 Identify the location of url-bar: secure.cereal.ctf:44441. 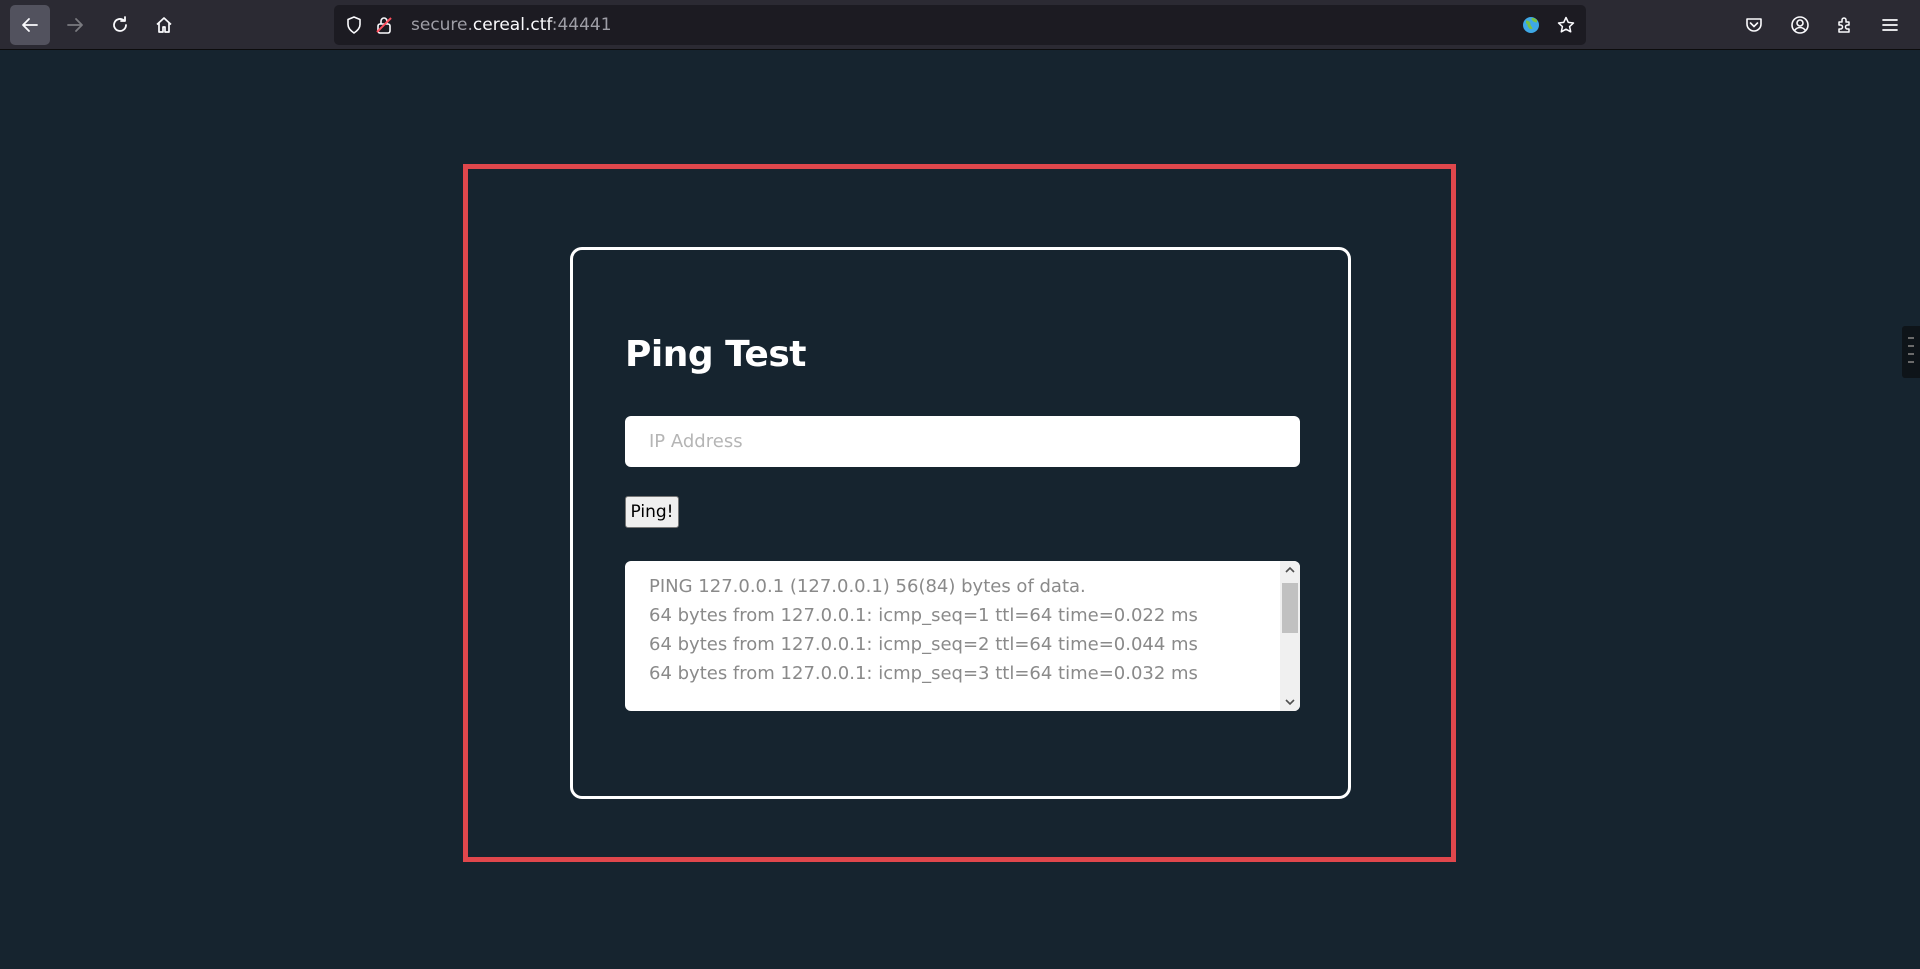
(960, 25).